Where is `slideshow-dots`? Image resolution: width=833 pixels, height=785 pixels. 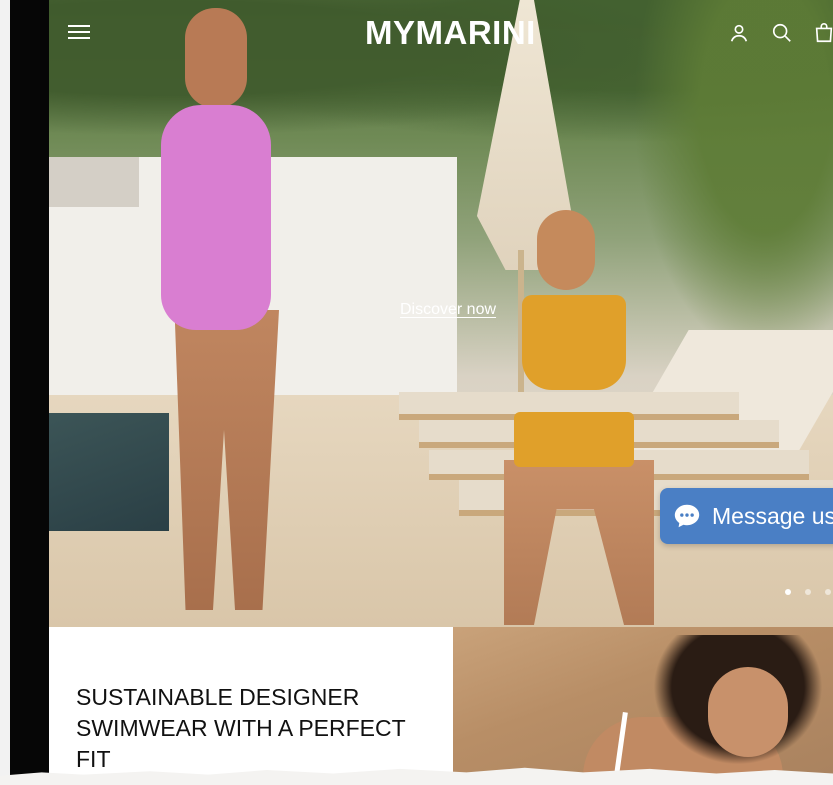
slideshow-dots is located at coordinates (808, 592).